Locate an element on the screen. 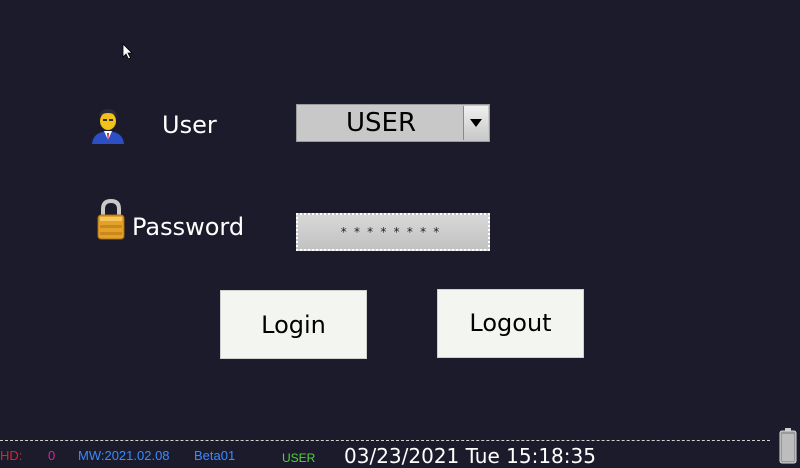 This screenshot has width=800, height=468. logout-button: Logout is located at coordinates (510, 323).